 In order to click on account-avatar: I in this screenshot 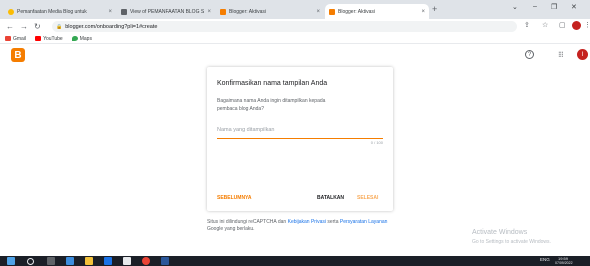, I will do `click(582, 54)`.